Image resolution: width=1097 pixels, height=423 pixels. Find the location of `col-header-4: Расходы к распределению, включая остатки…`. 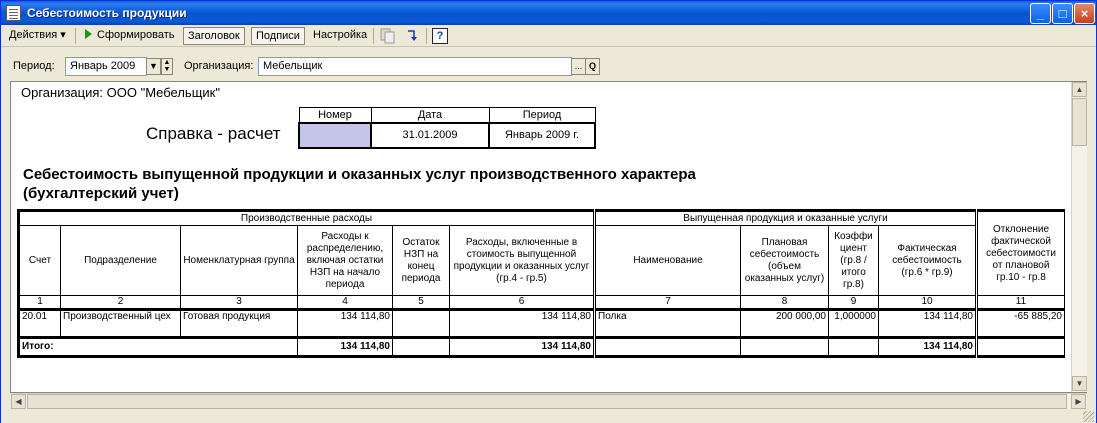

col-header-4: Расходы к распределению, включая остатки… is located at coordinates (345, 260).